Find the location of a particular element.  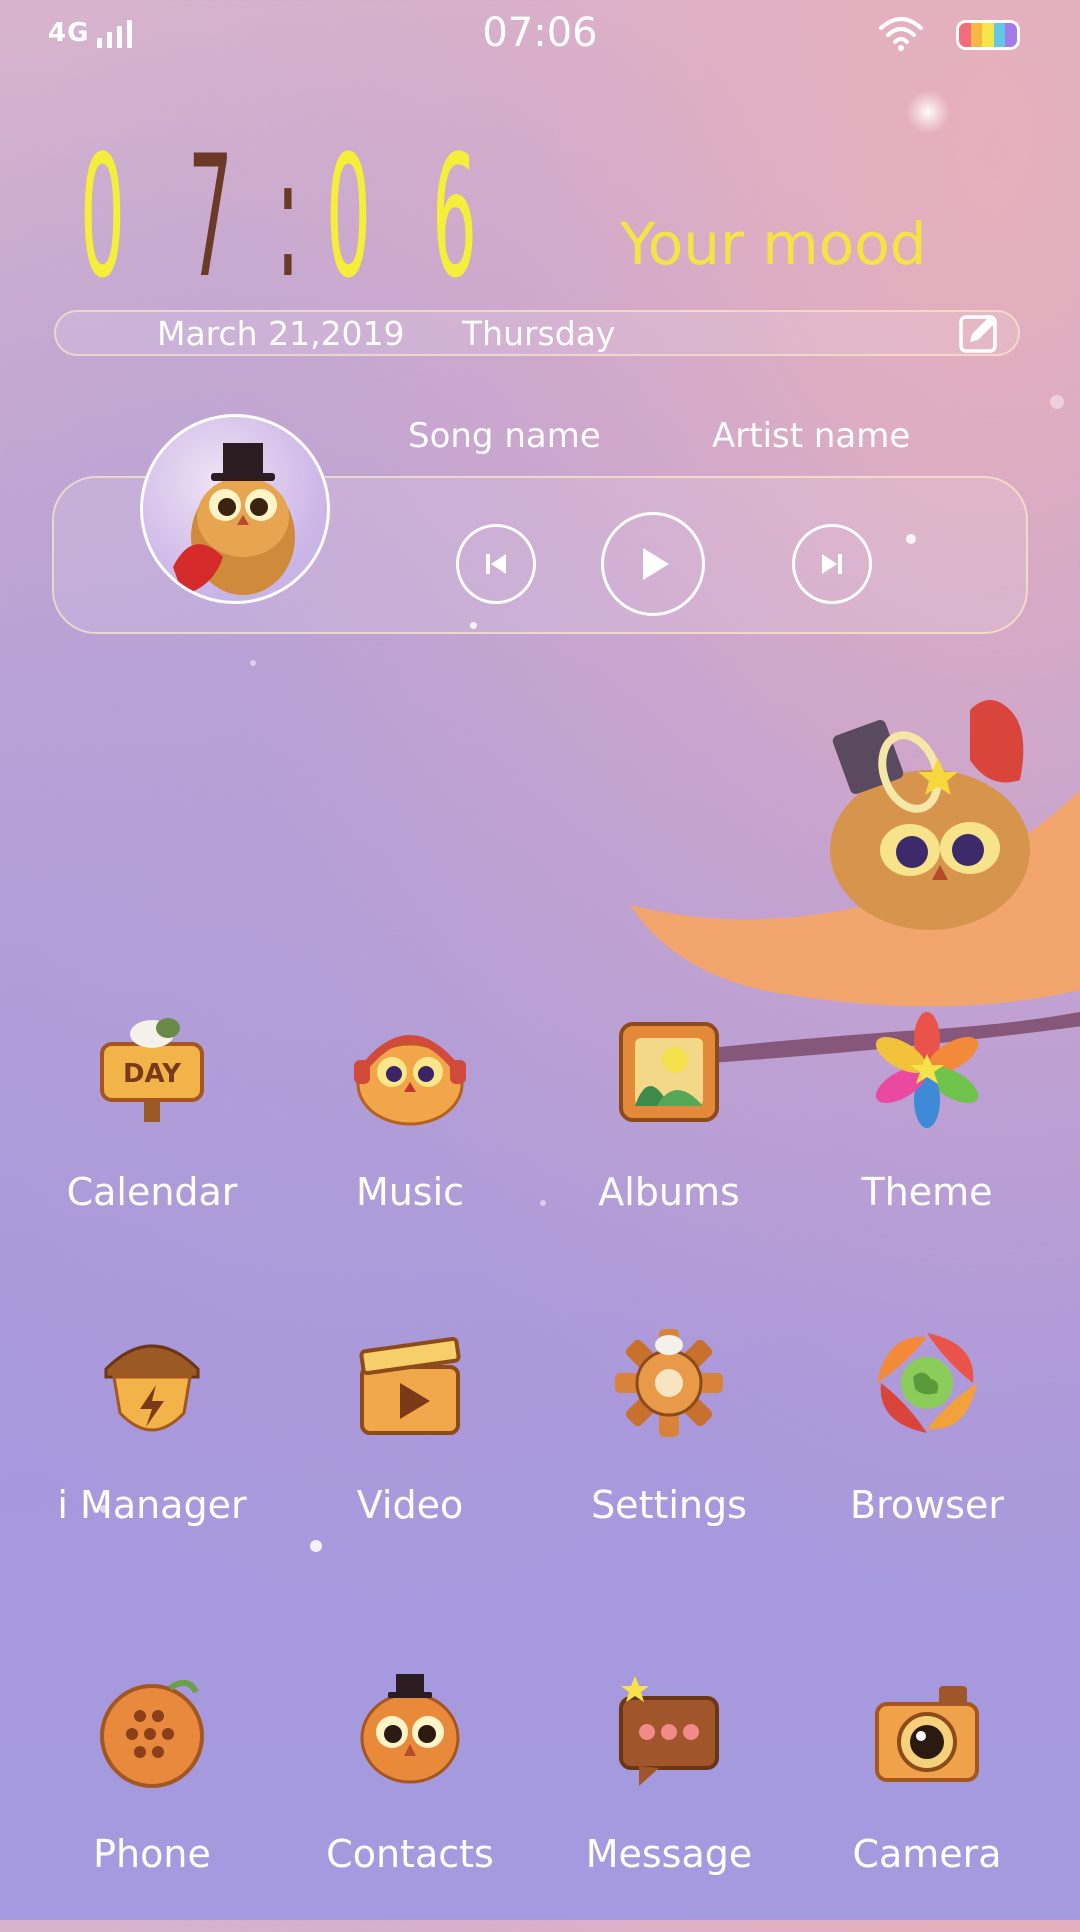

app-label: Phone is located at coordinates (152, 1854).